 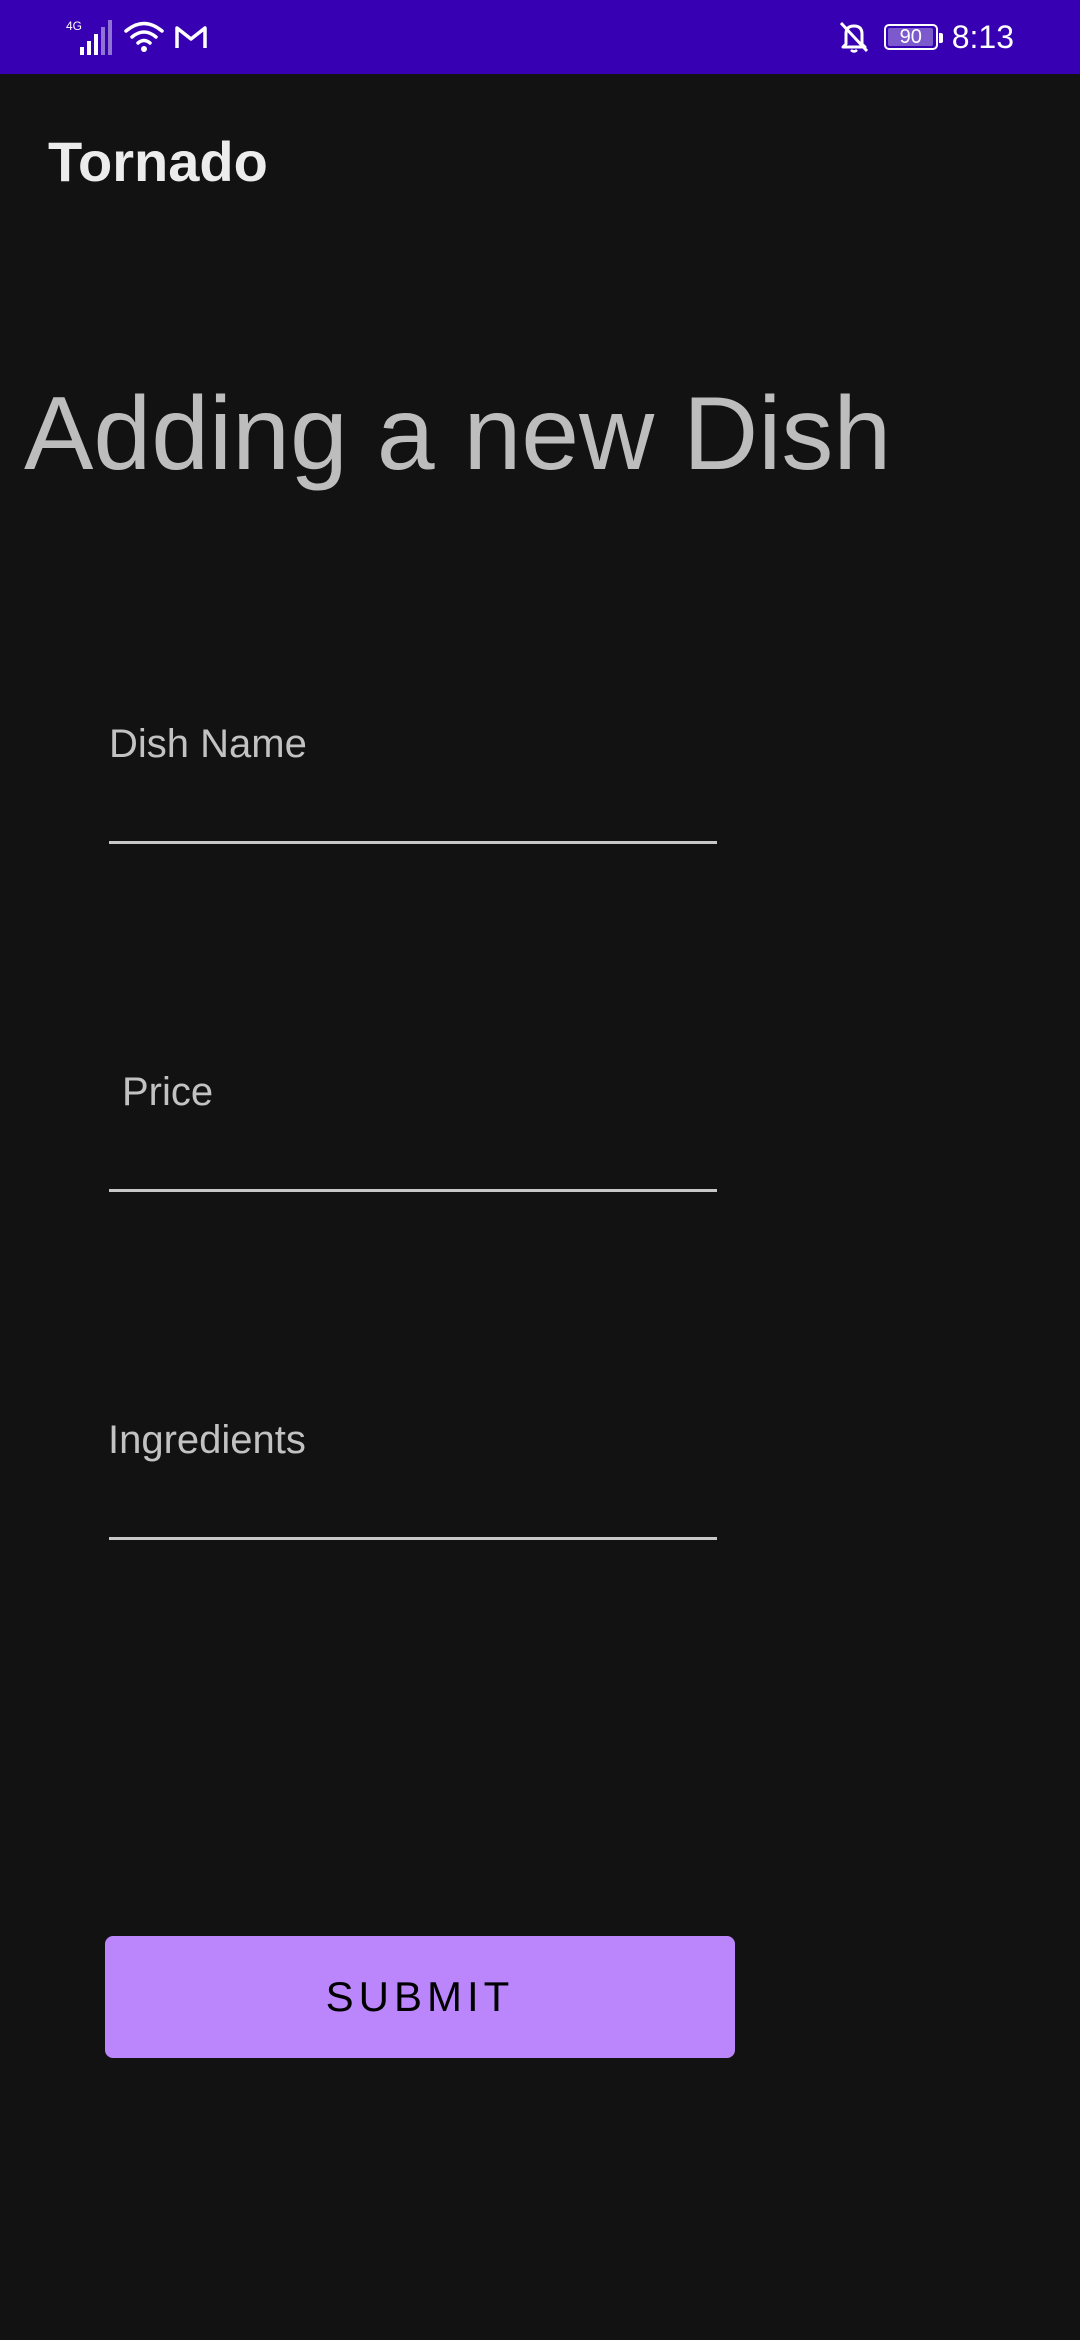 What do you see at coordinates (458, 434) in the screenshot?
I see `page-title: Adding a new Dish` at bounding box center [458, 434].